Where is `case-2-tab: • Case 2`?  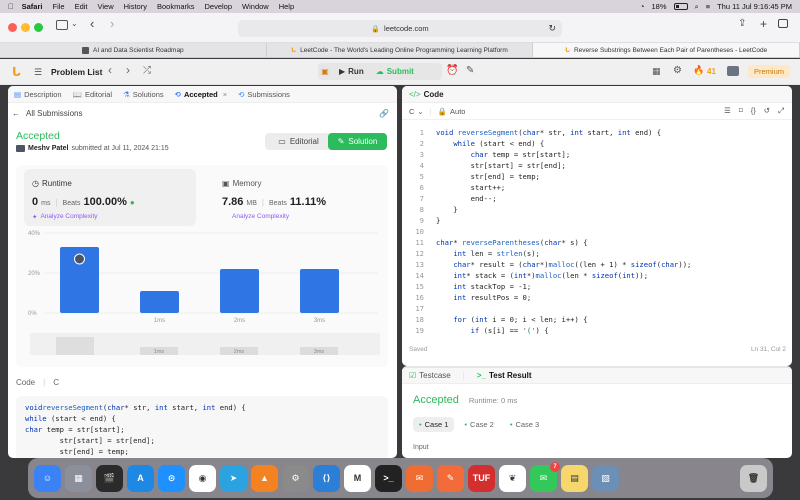 case-2-tab: • Case 2 is located at coordinates (478, 424).